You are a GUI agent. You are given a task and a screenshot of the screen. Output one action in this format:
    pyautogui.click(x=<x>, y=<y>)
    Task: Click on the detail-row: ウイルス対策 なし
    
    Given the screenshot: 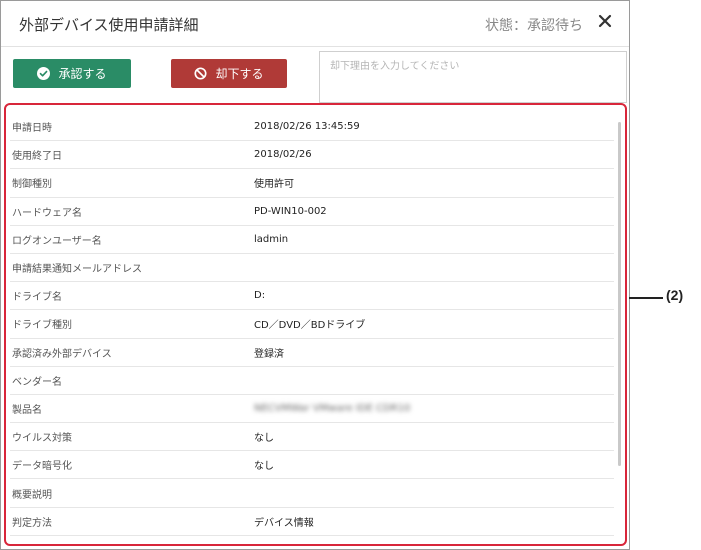 What is the action you would take?
    pyautogui.click(x=312, y=437)
    